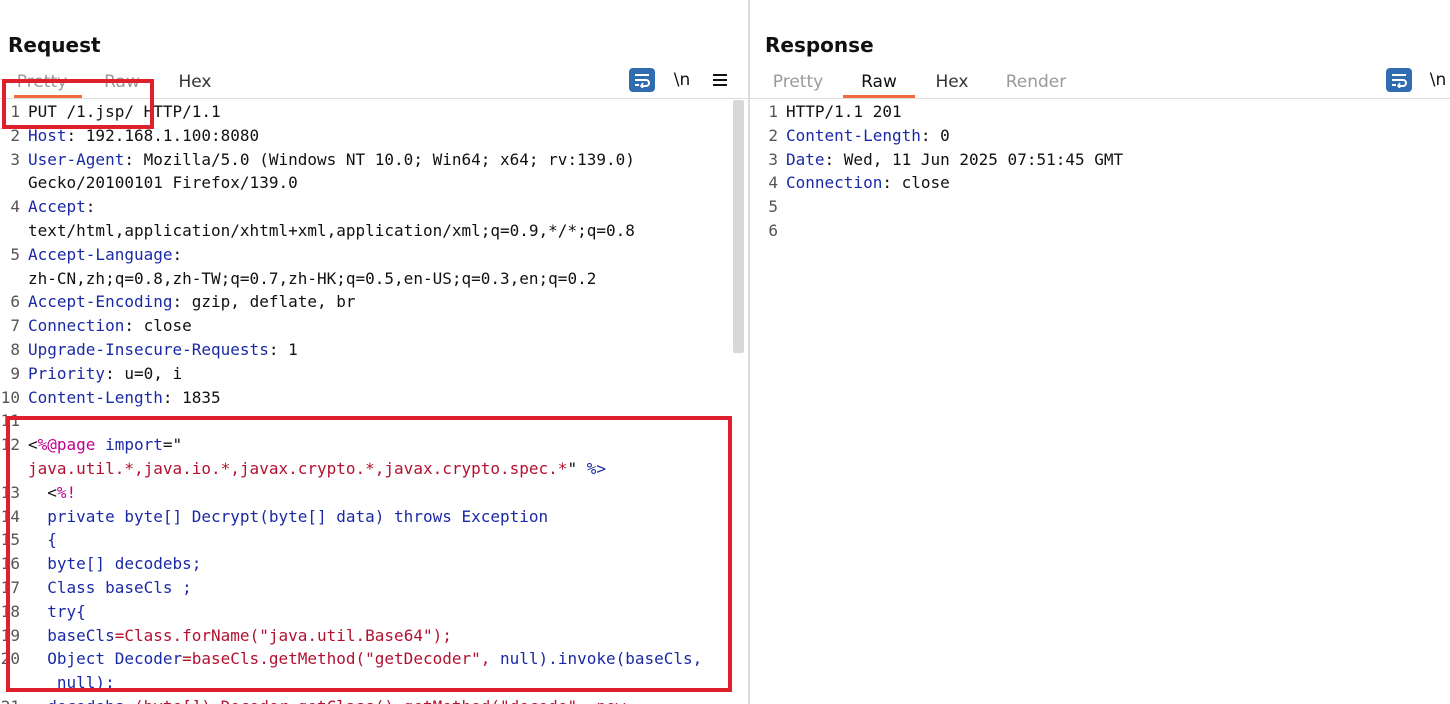  I want to click on code-token: Priority, so click(67, 373).